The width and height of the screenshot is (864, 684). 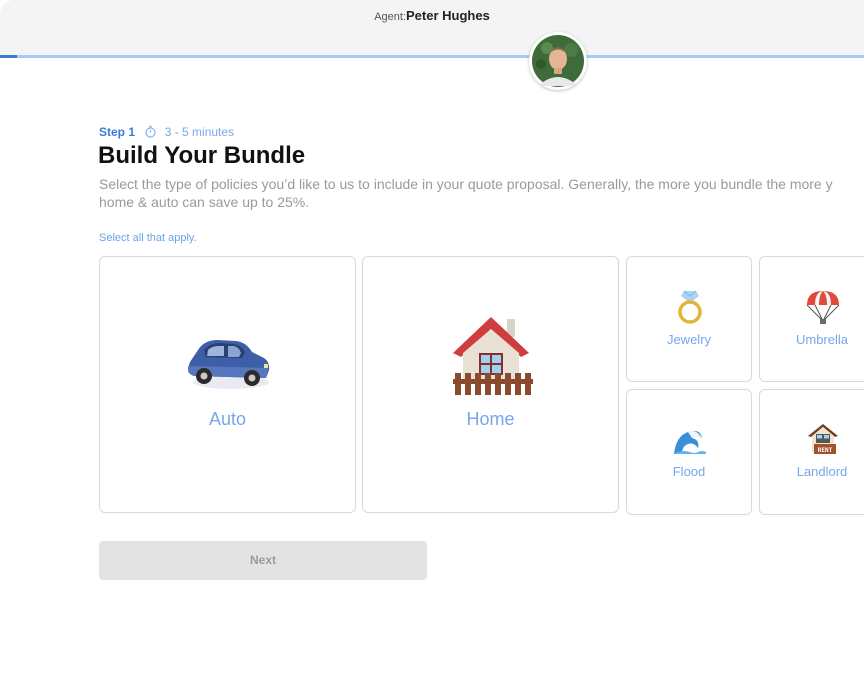 I want to click on description-line-2: home & auto can save up to 25%., so click(x=204, y=202).